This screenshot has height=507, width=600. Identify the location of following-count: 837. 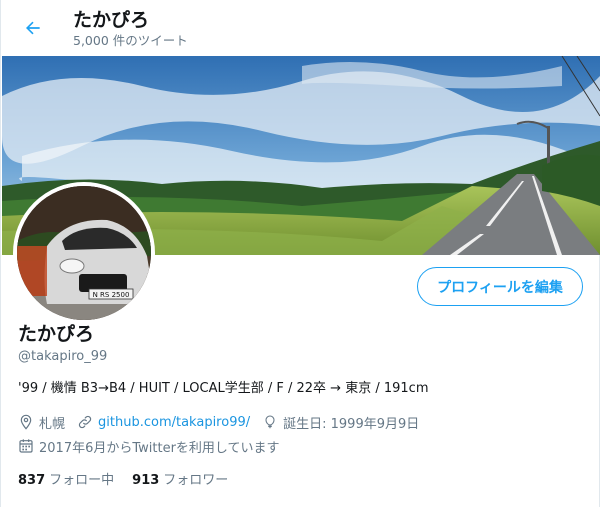
(32, 480).